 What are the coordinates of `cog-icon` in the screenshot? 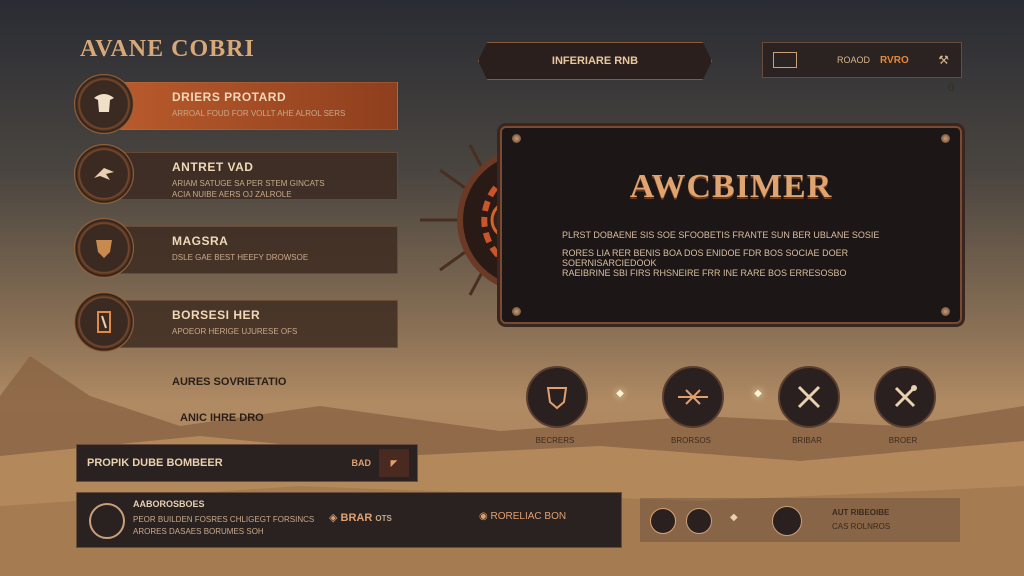 It's located at (107, 521).